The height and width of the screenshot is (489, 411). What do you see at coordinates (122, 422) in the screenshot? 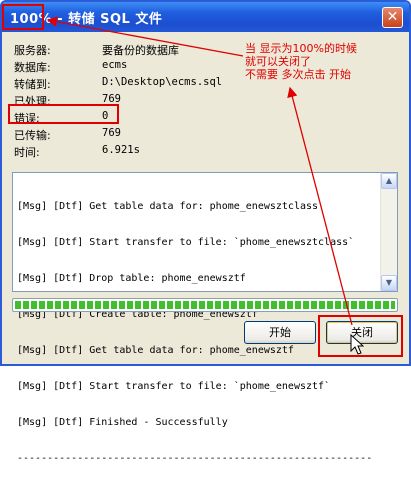
I see `log-line: [Msg] [Dtf] Finished - Successfully` at bounding box center [122, 422].